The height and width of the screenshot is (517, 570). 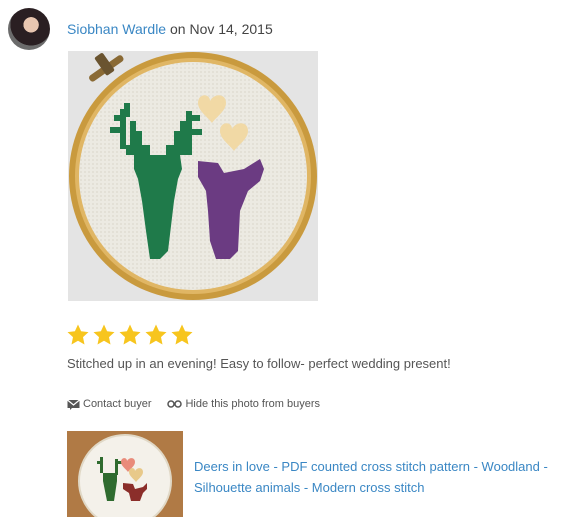 I want to click on hide-photo-link: Hide this photo from buyers, so click(x=243, y=404).